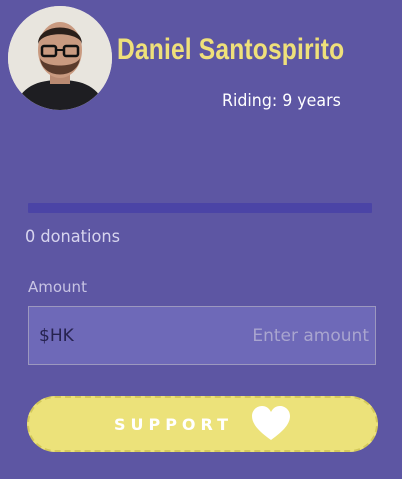 The width and height of the screenshot is (402, 479). I want to click on donation-count: 0 donations, so click(73, 237).